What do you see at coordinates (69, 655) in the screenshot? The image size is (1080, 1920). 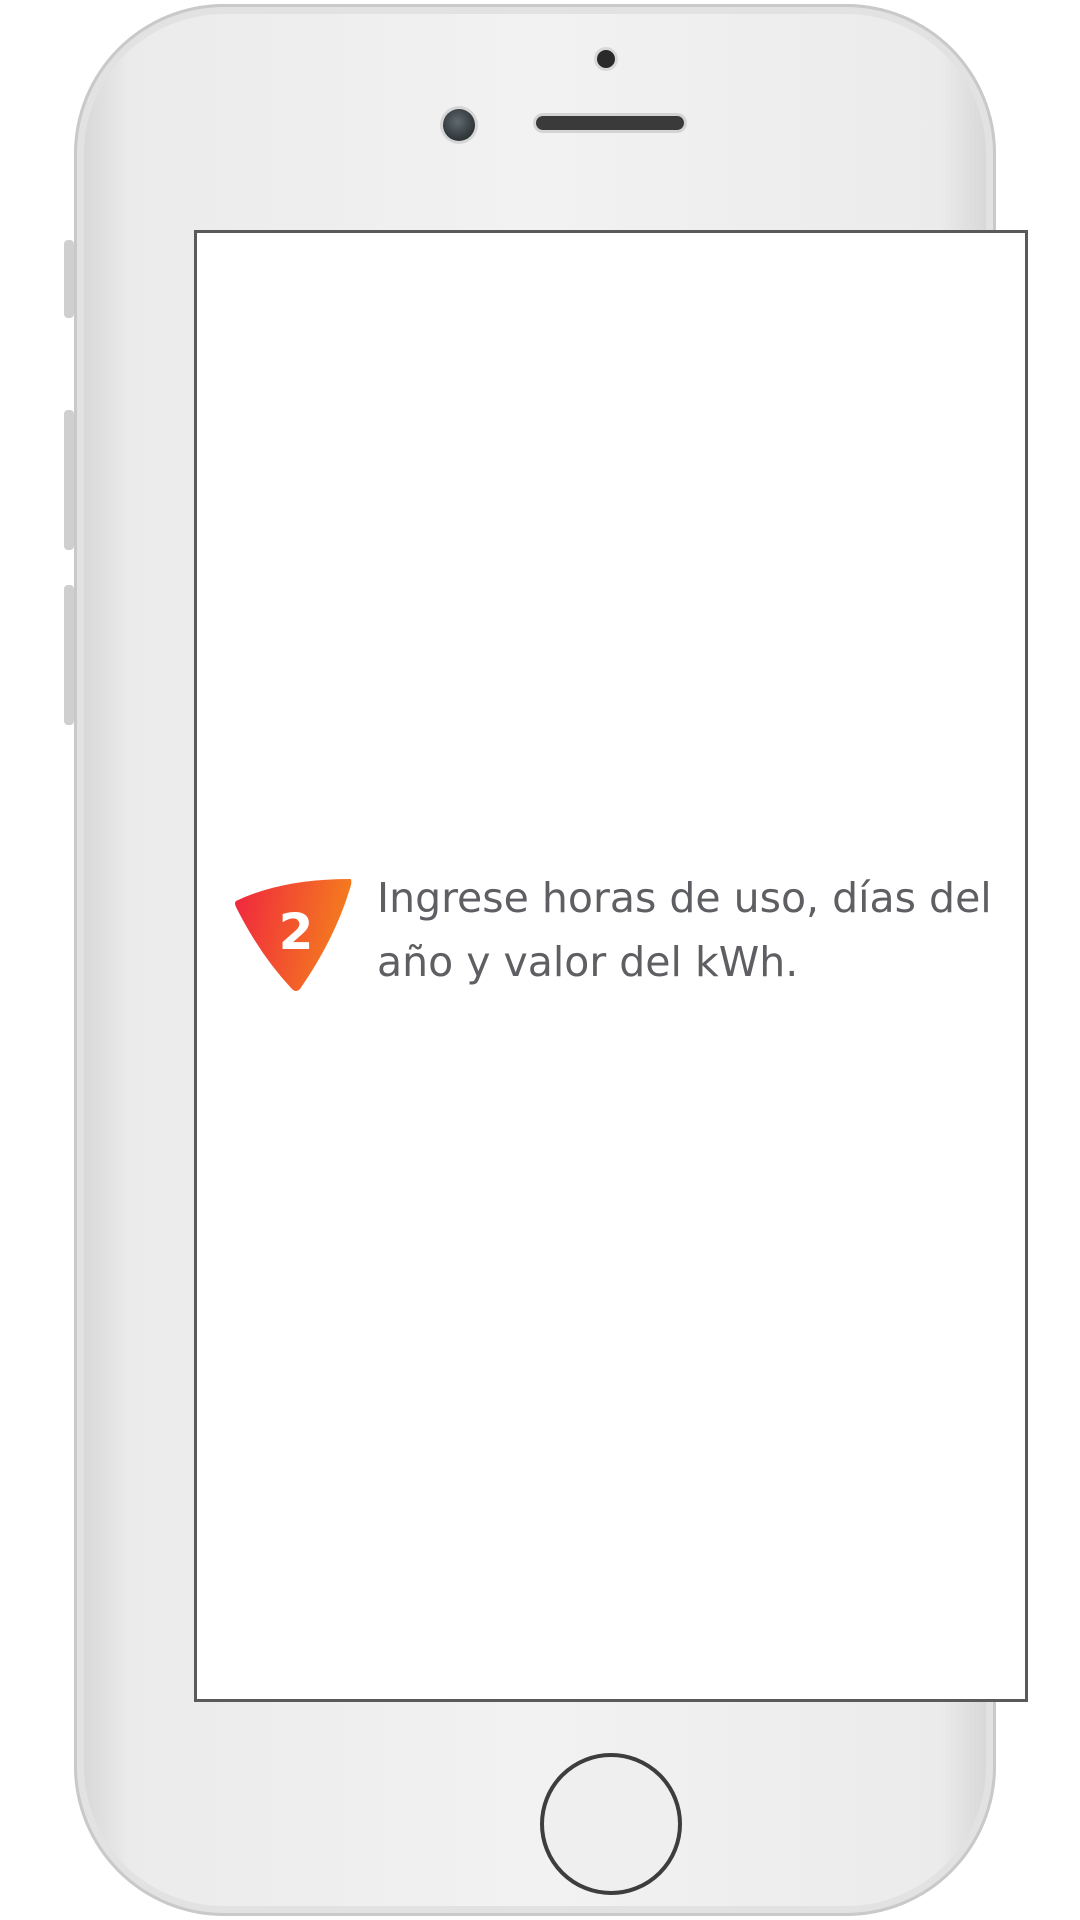 I see `volume-down-button` at bounding box center [69, 655].